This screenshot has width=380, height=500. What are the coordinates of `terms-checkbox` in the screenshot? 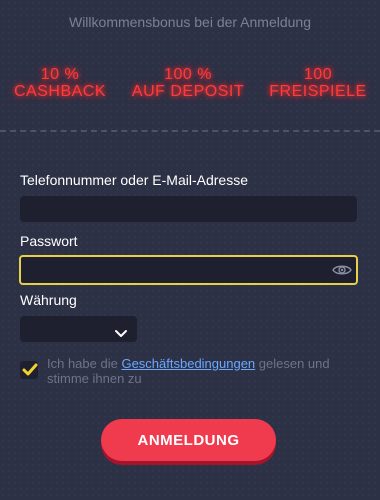 It's located at (29, 370).